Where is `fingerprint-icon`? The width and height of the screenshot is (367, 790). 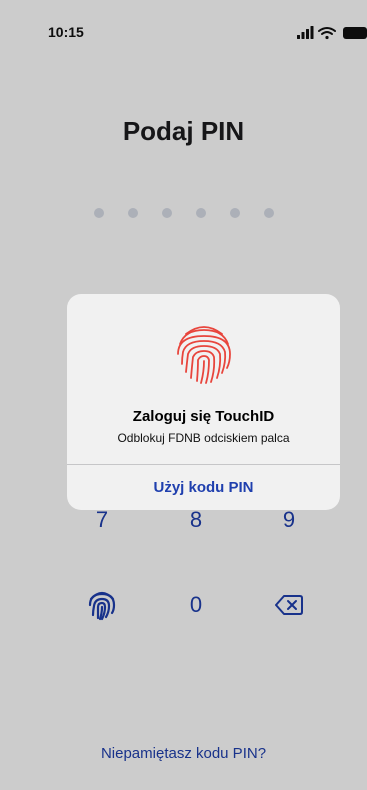
fingerprint-icon is located at coordinates (204, 353).